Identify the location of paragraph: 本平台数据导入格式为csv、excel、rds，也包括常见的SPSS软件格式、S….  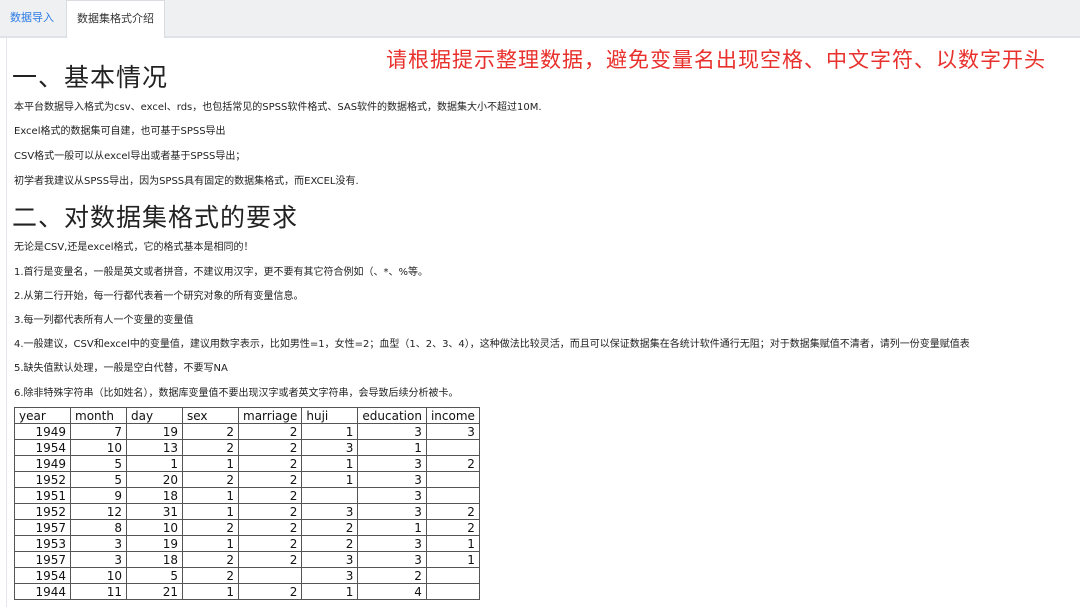
(278, 107).